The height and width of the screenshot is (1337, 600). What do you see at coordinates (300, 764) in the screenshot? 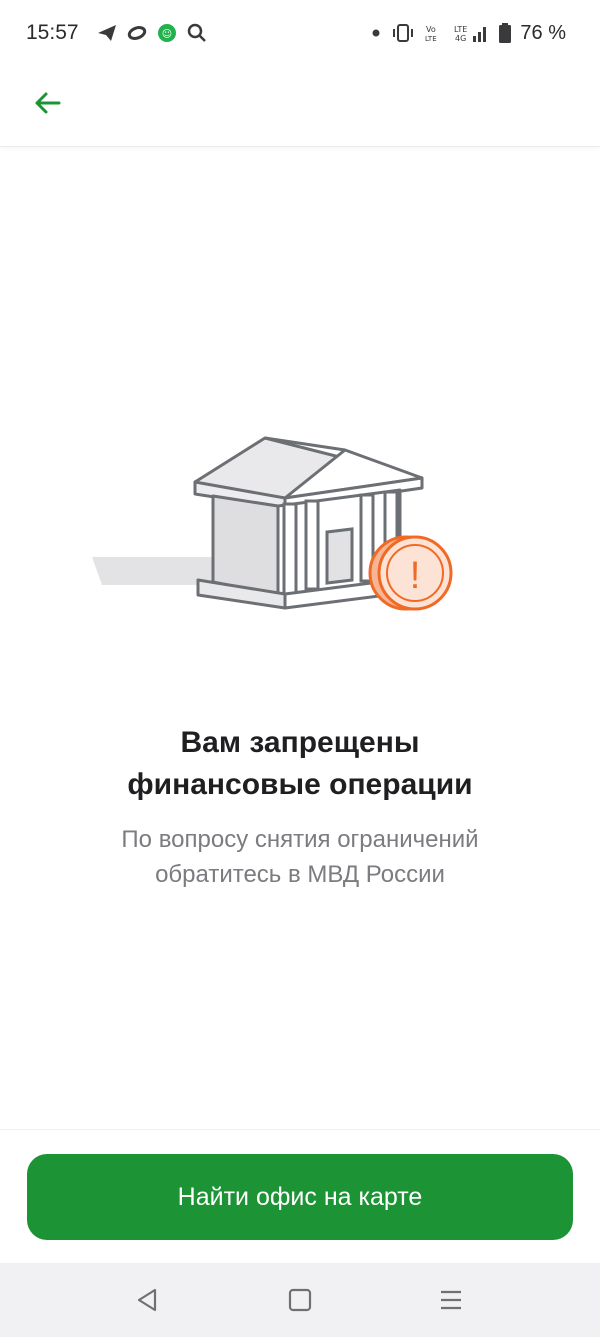
I see `page-title: Вам запрещены финансовые операции` at bounding box center [300, 764].